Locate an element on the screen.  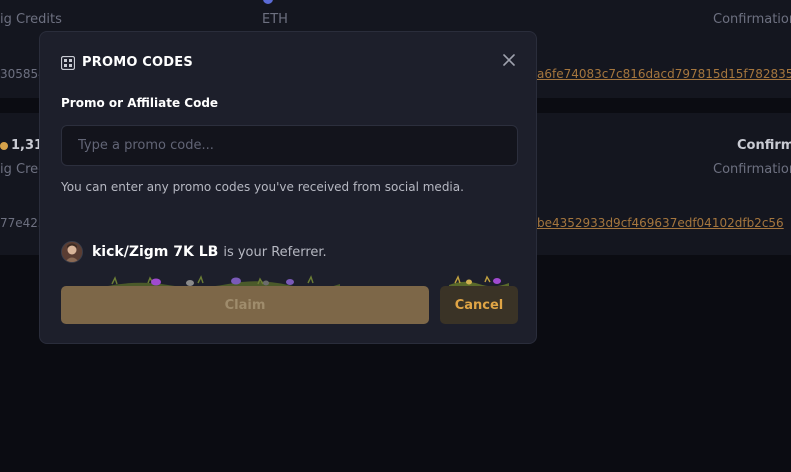
modal-header: PROMO CODES is located at coordinates (127, 62).